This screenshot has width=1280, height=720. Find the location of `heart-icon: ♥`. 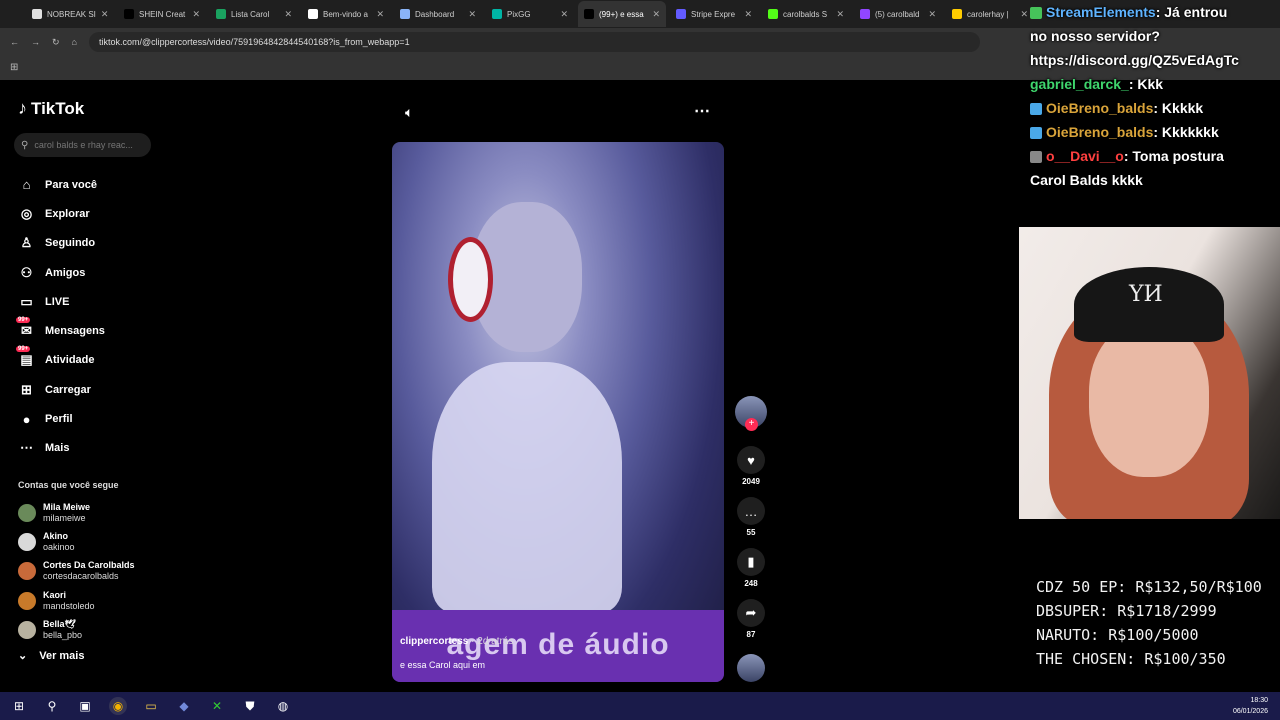

heart-icon: ♥ is located at coordinates (751, 460).